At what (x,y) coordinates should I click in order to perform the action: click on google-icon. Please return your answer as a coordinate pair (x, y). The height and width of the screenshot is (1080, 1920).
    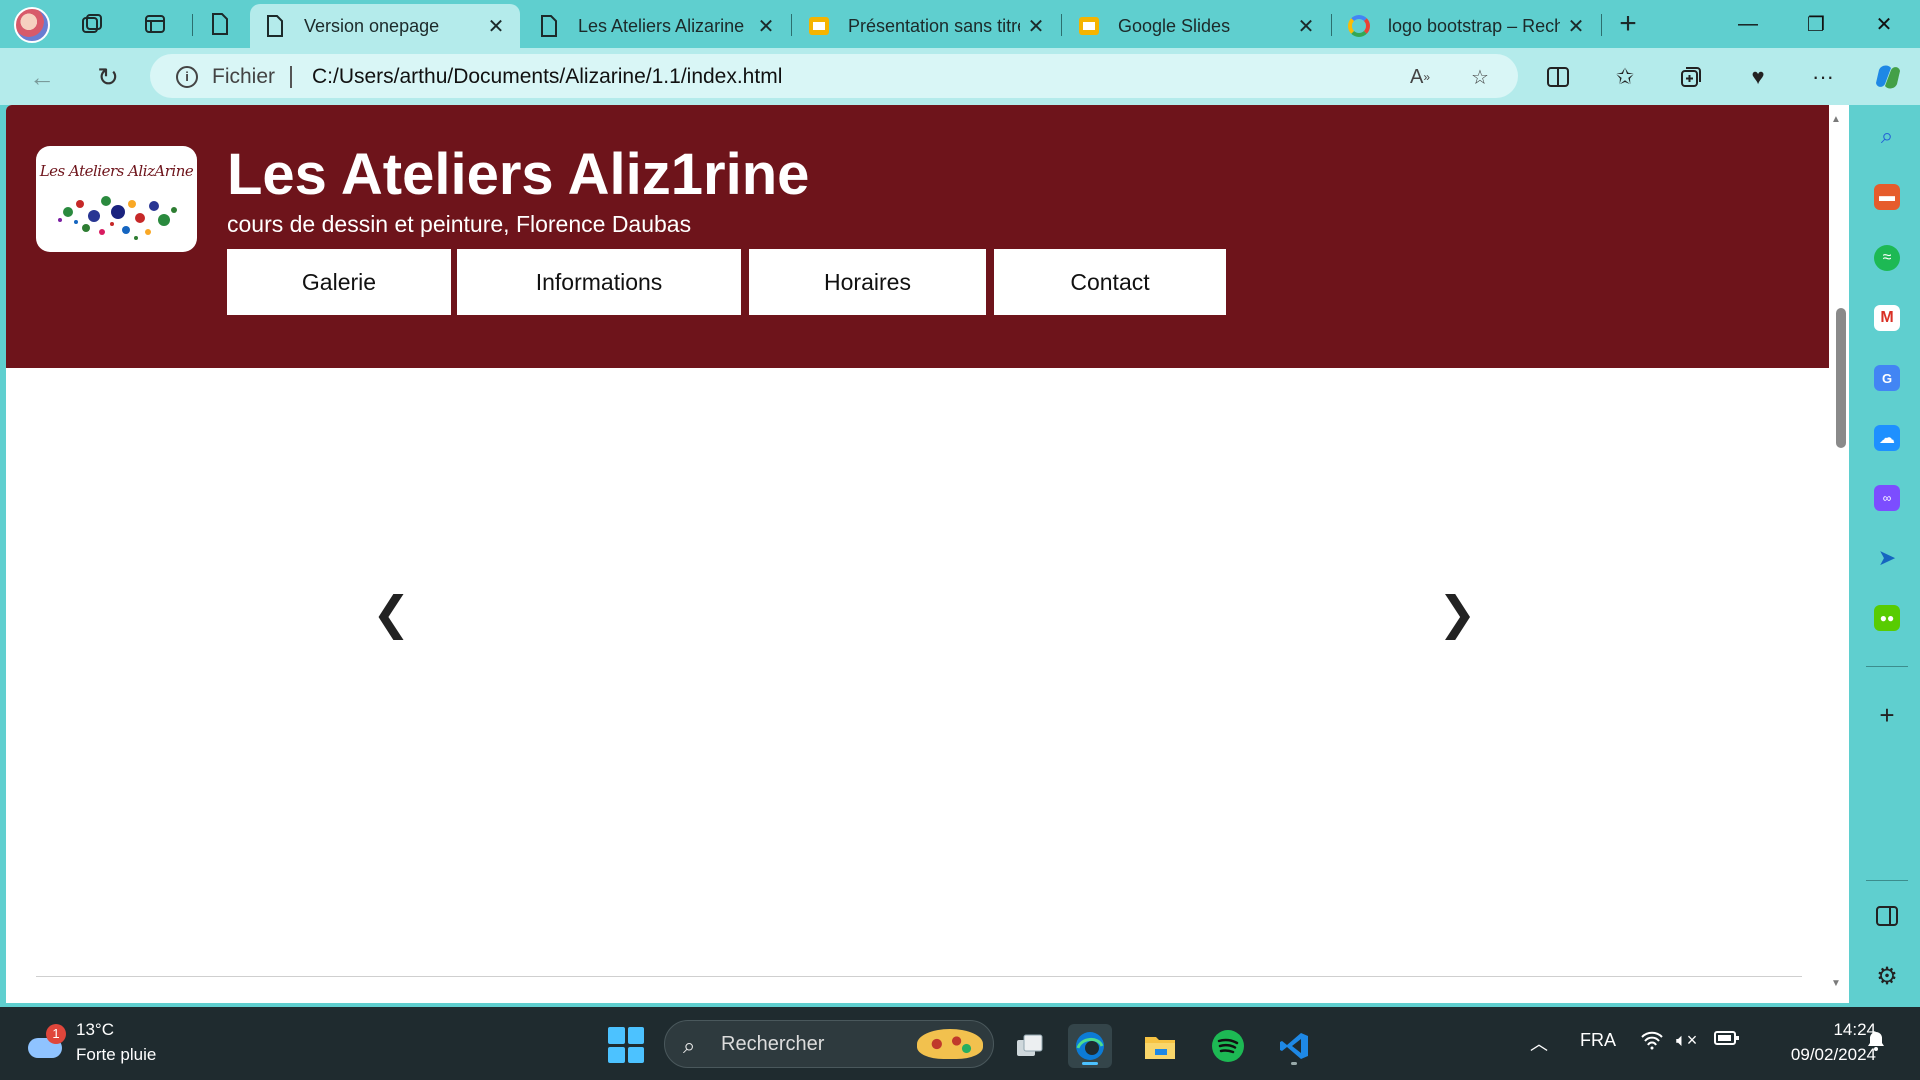
    Looking at the image, I should click on (1359, 26).